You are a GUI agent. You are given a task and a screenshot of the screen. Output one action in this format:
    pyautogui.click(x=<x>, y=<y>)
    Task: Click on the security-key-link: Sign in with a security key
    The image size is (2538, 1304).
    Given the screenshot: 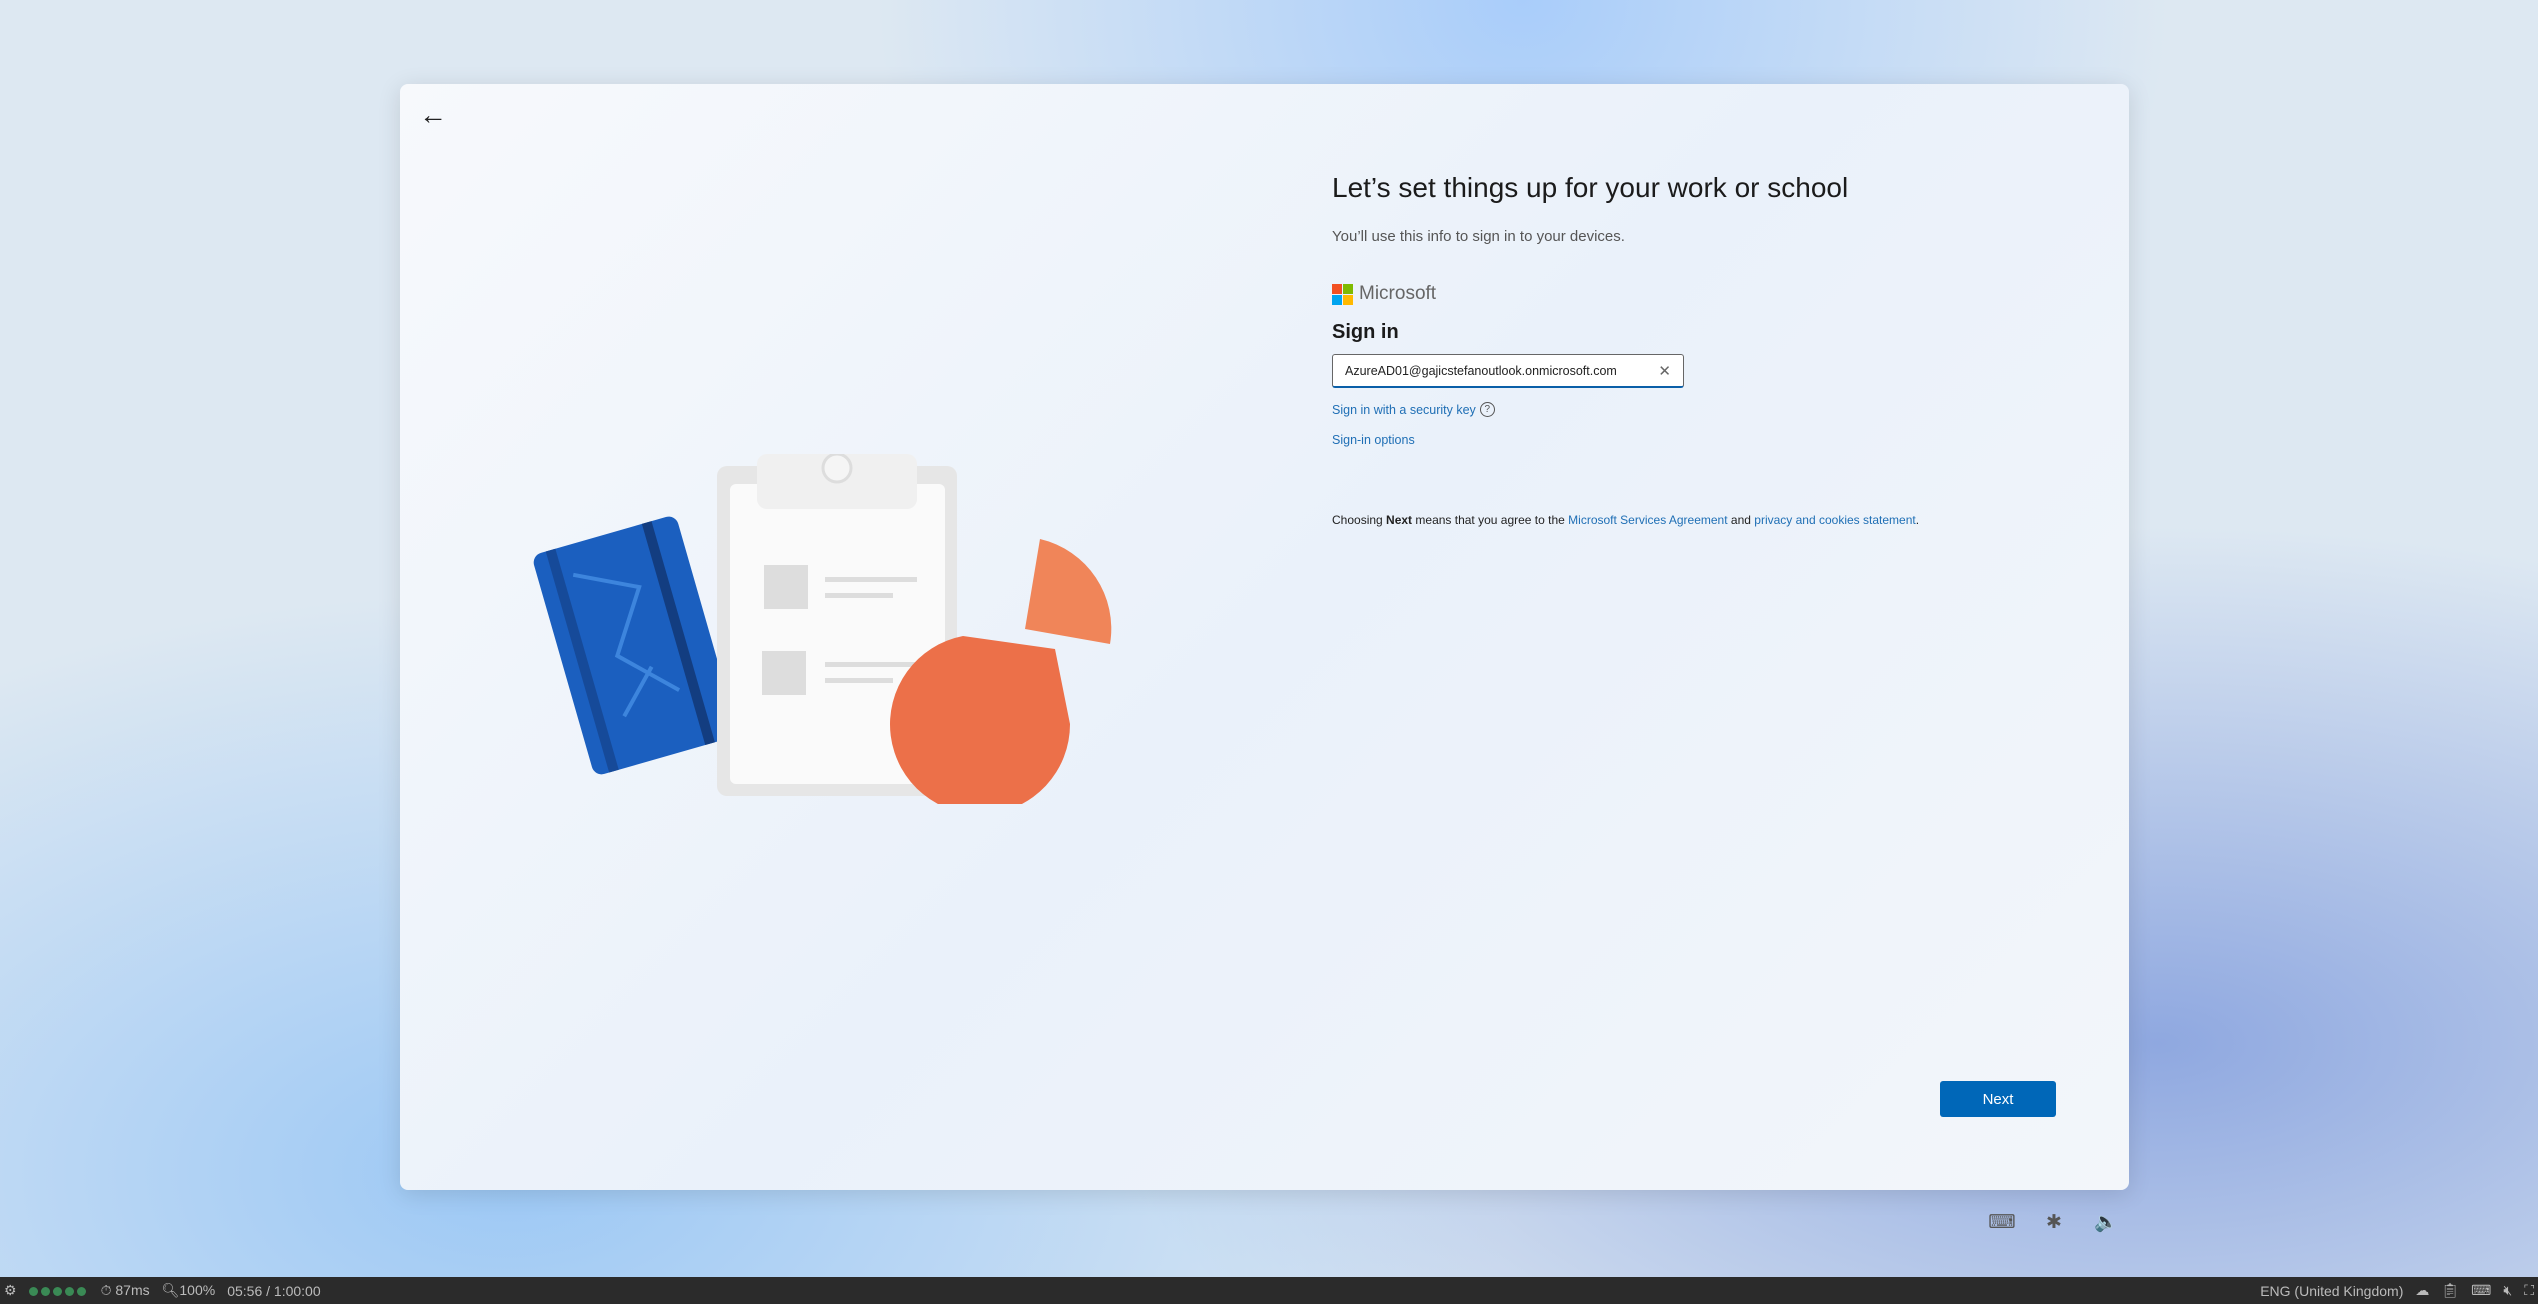 What is the action you would take?
    pyautogui.click(x=1404, y=410)
    